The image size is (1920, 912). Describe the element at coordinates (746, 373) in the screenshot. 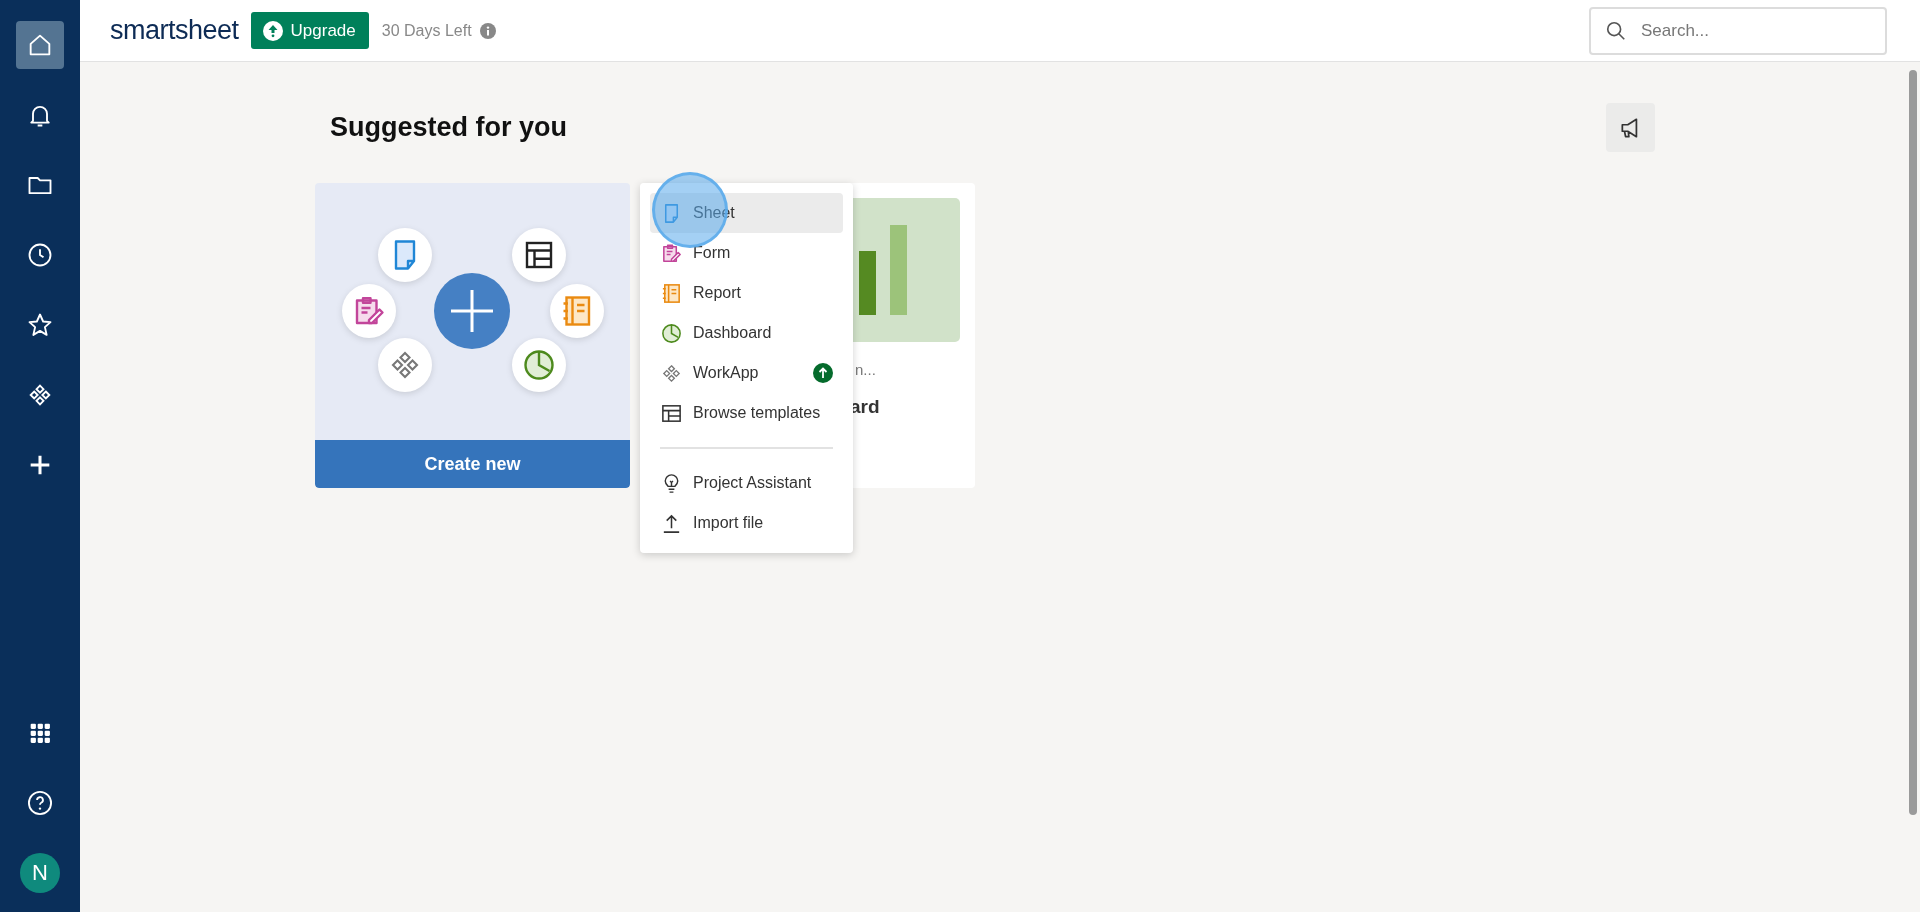

I see `menu-item: WorkApp` at that location.